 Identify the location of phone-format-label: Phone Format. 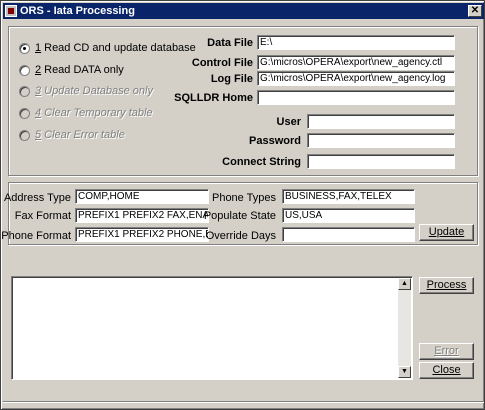
(36, 236).